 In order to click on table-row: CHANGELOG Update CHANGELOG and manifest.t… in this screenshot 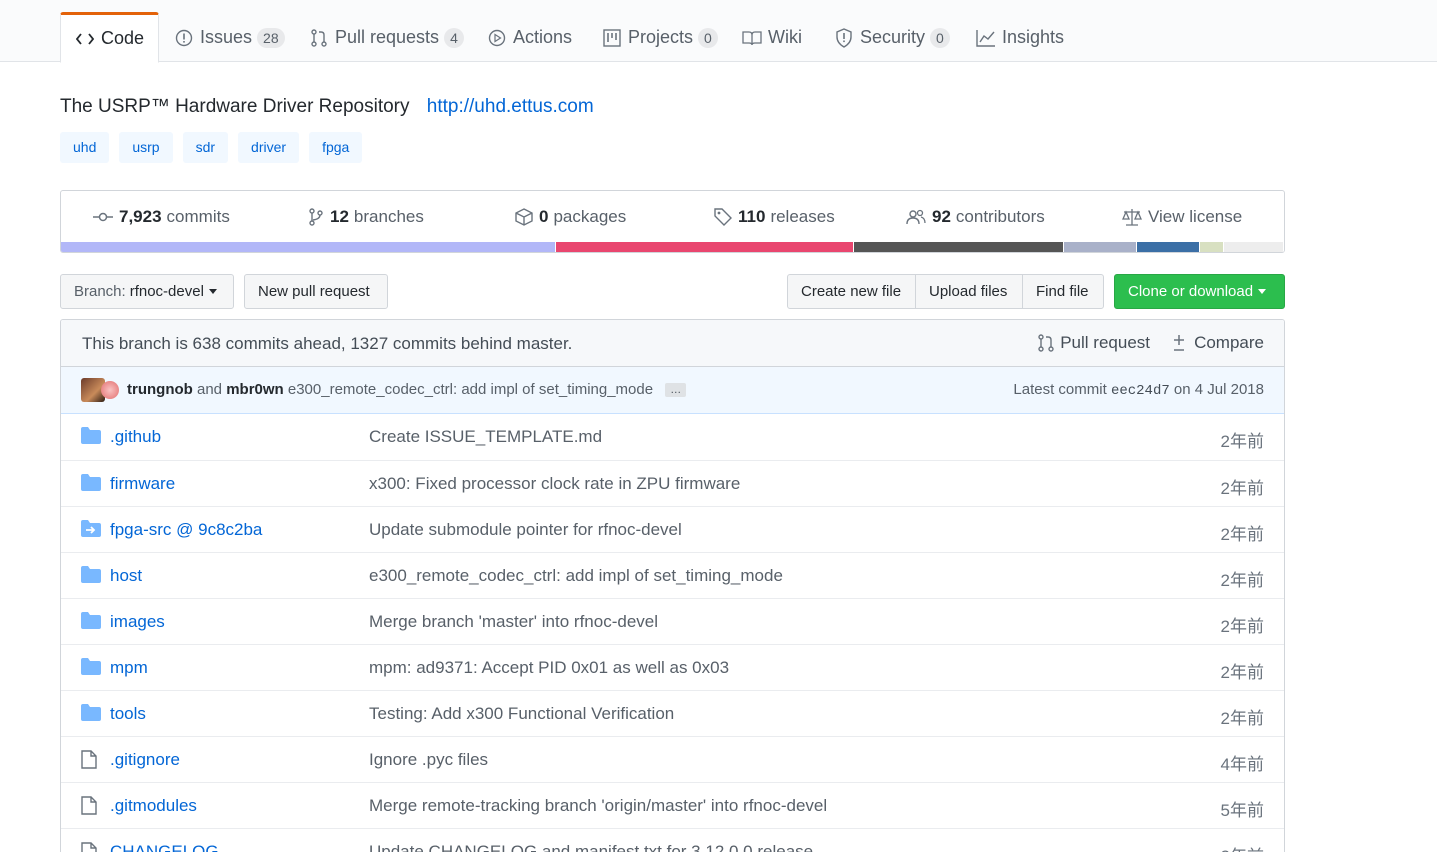, I will do `click(672, 840)`.